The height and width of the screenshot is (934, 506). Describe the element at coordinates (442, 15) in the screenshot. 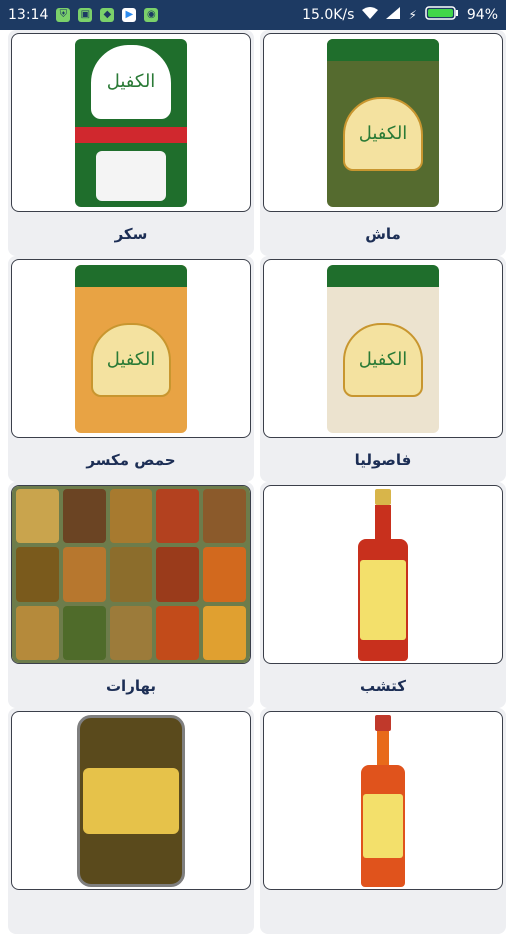

I see `battery-icon` at that location.